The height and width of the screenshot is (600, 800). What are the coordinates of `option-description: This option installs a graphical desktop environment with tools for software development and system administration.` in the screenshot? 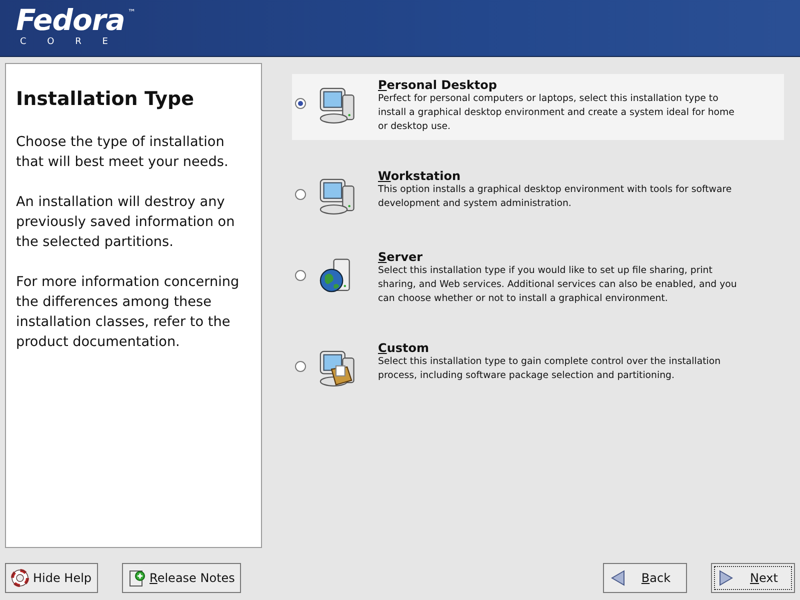 It's located at (555, 197).